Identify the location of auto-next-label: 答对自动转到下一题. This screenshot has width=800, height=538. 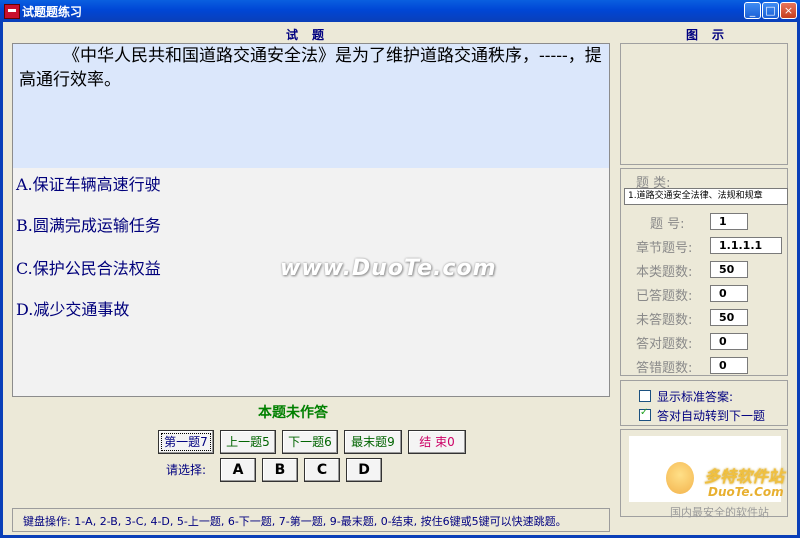
(711, 416).